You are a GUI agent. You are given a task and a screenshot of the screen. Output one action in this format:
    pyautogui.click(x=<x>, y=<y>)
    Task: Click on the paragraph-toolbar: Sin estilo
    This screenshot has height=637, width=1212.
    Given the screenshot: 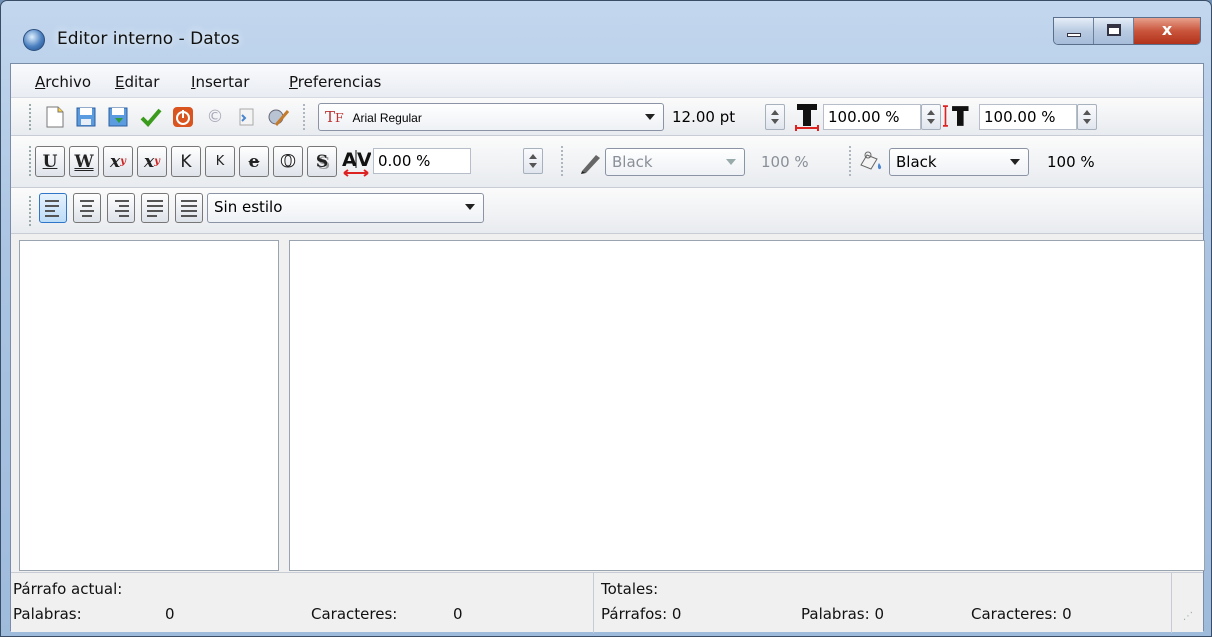 What is the action you would take?
    pyautogui.click(x=607, y=211)
    